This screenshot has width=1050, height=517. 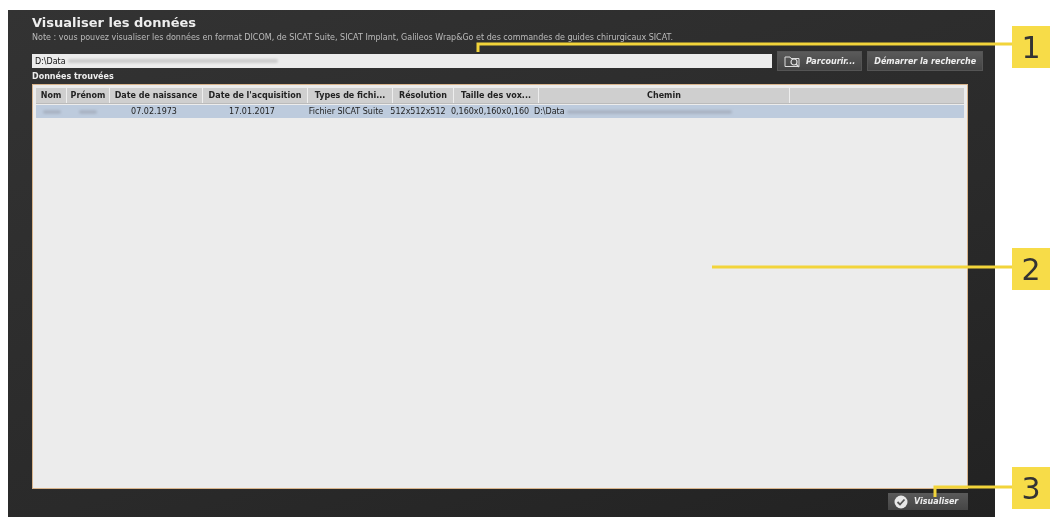 I want to click on dialog-title: Visualiser les données, so click(x=115, y=23).